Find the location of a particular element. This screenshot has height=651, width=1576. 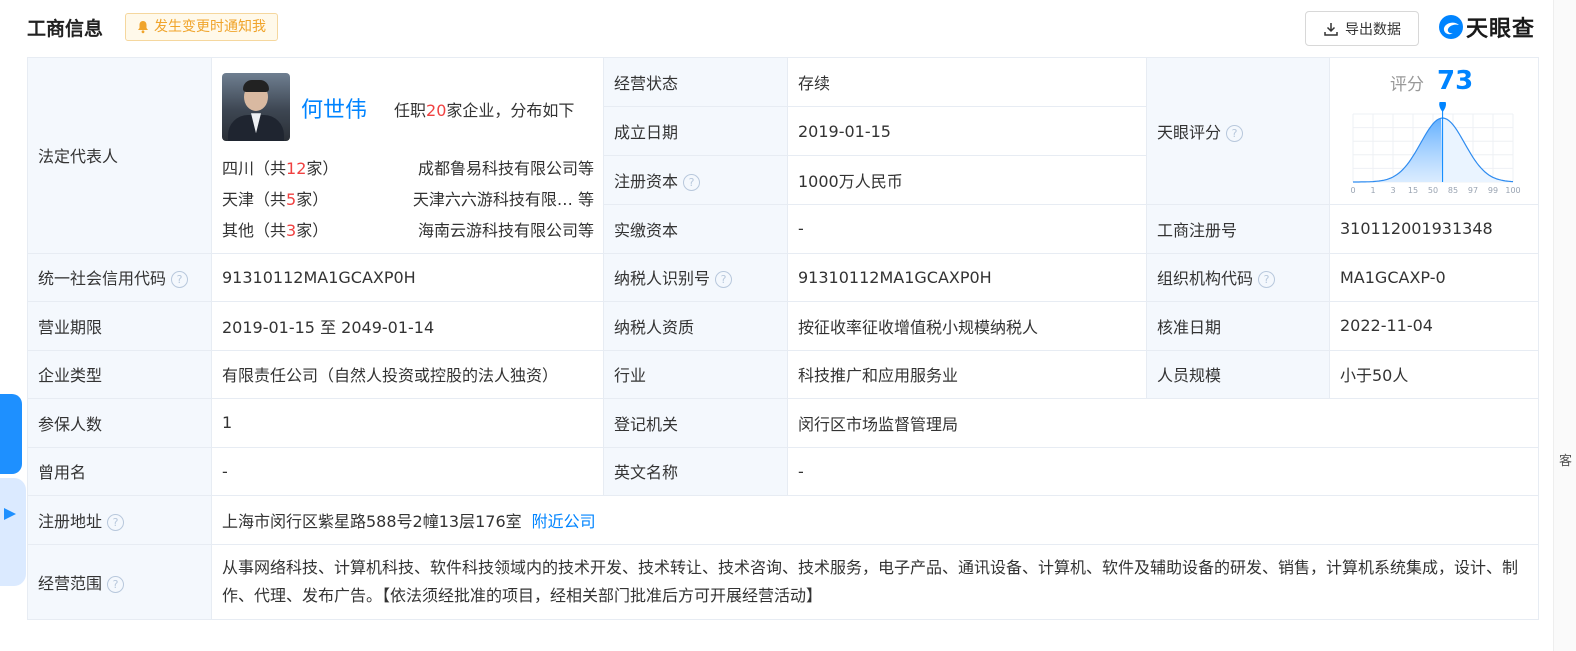

former-name-value: - is located at coordinates (407, 471).